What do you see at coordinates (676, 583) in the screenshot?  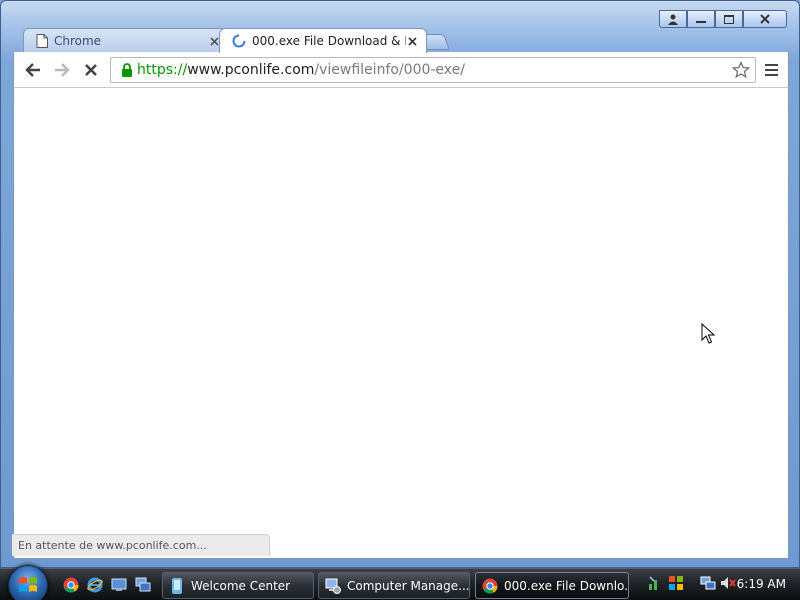 I see `security-center-icon` at bounding box center [676, 583].